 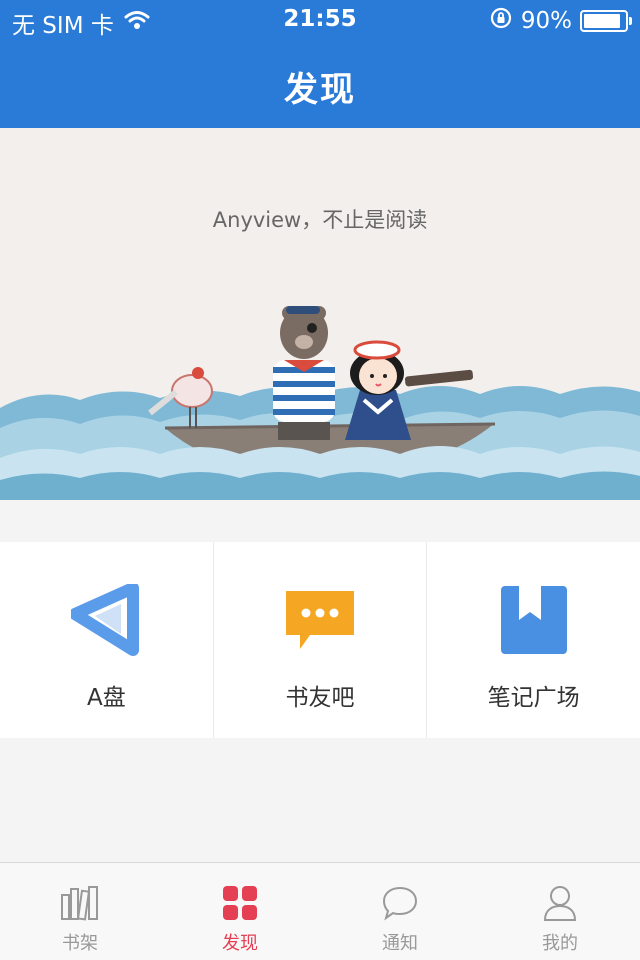 I want to click on tab-profile: 我的, so click(x=560, y=911).